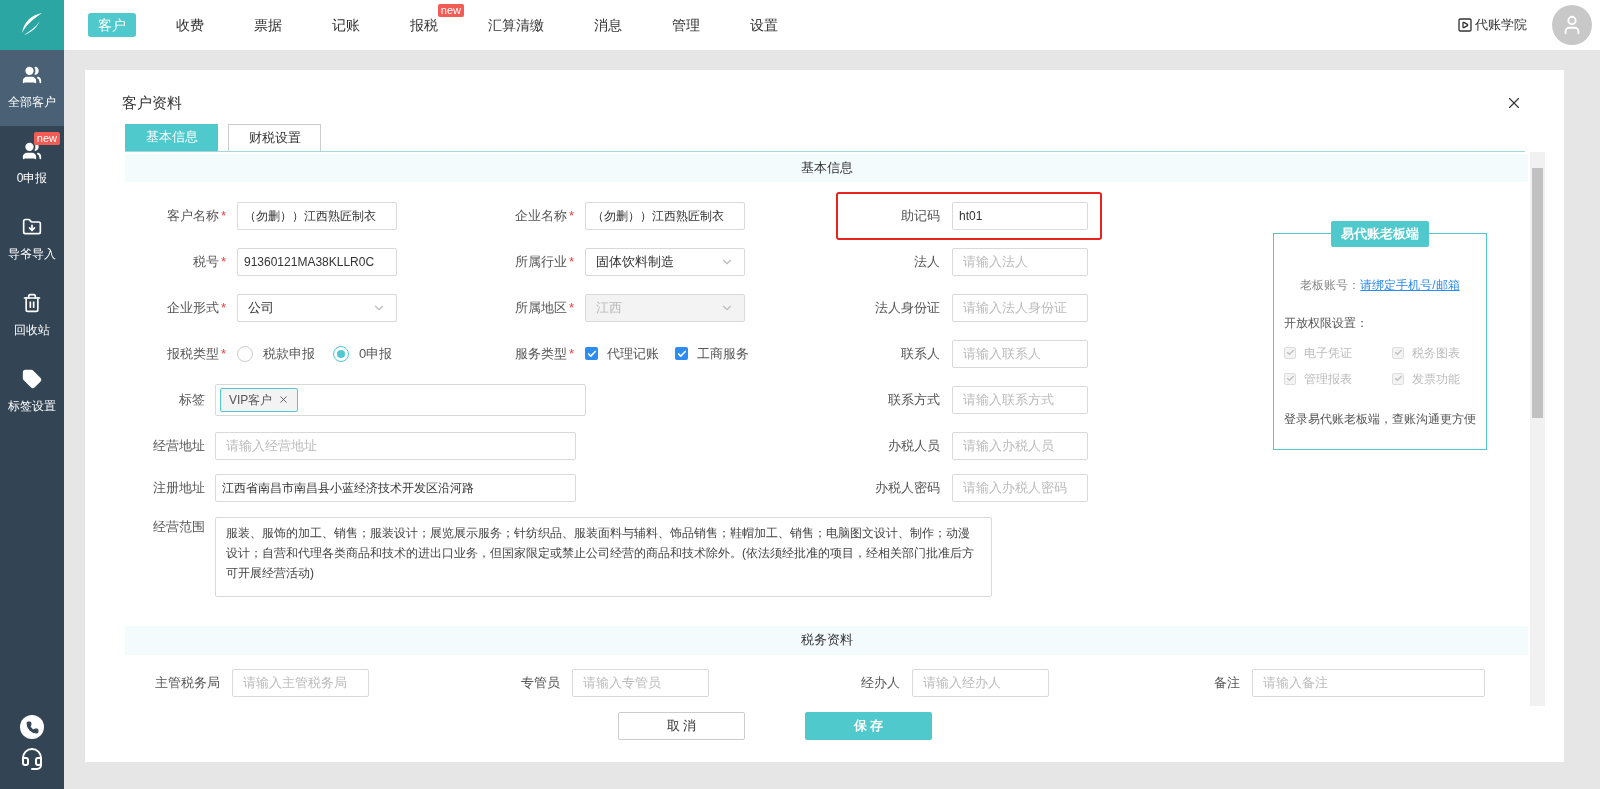 This screenshot has width=1600, height=789. I want to click on sidebar-item: new 0申报, so click(32, 164).